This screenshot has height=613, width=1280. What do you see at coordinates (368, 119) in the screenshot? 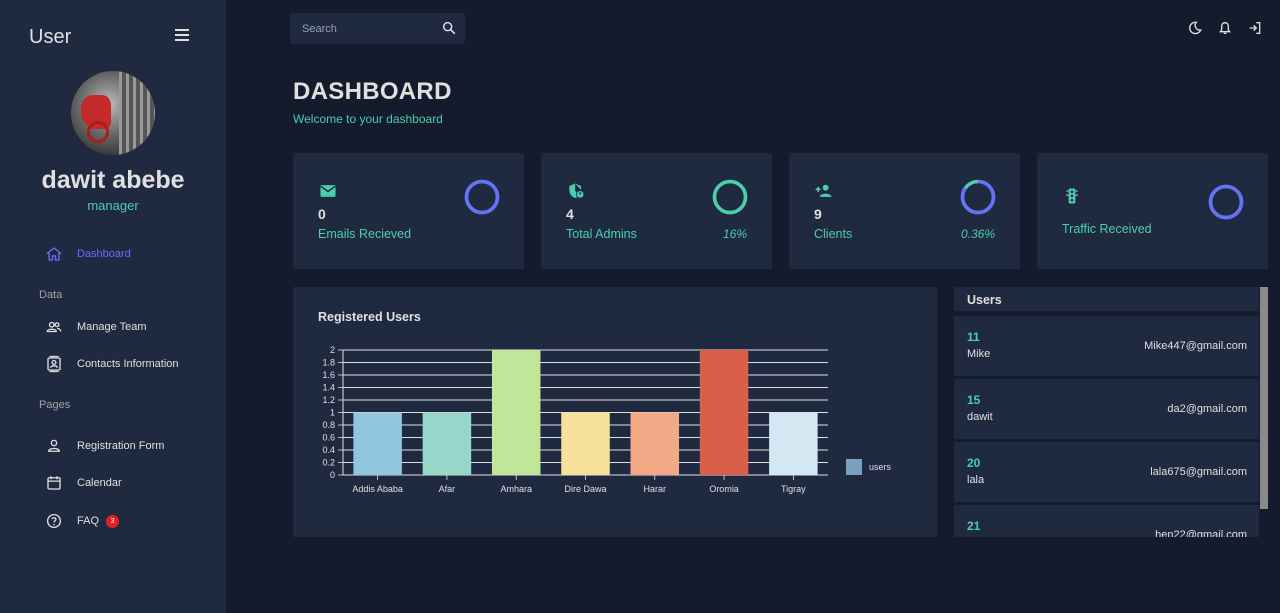
I see `page-subtitle: Welcome to your dashboard` at bounding box center [368, 119].